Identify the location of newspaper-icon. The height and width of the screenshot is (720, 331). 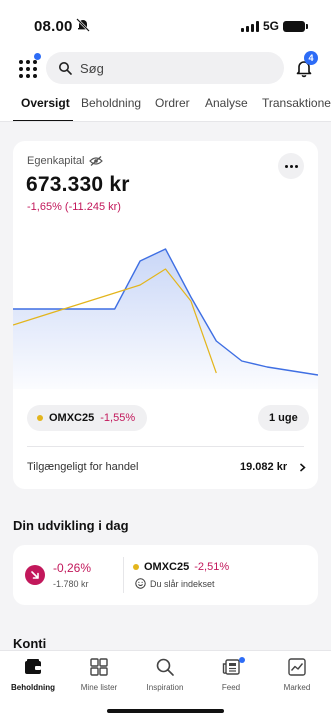
(231, 667).